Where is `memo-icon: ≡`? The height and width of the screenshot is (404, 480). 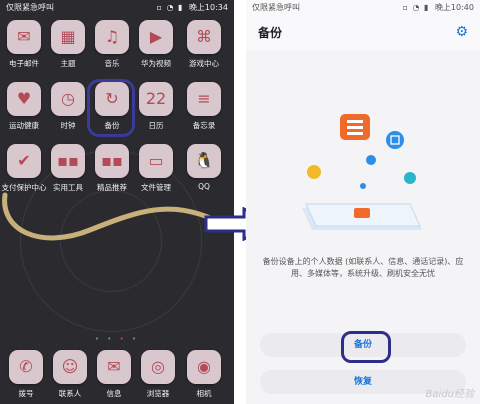
memo-icon: ≡ is located at coordinates (204, 99).